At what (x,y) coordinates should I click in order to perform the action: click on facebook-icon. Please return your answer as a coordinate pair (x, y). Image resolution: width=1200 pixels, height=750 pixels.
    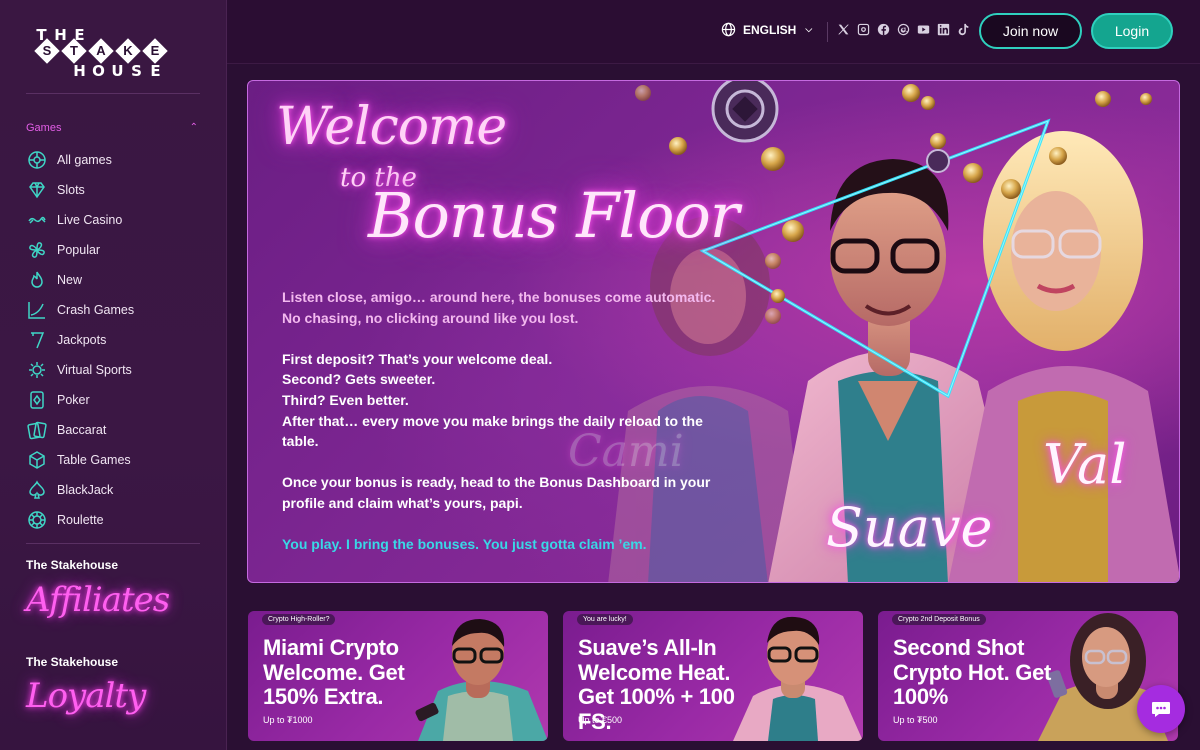
    Looking at the image, I should click on (883, 29).